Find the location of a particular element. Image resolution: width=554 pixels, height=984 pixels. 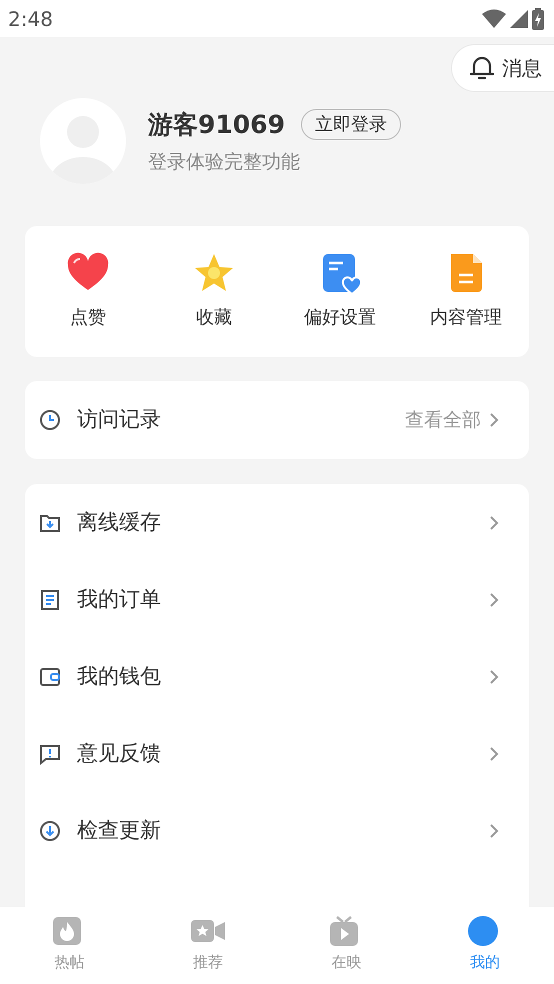

menu-item: 离线缓存 is located at coordinates (277, 522).